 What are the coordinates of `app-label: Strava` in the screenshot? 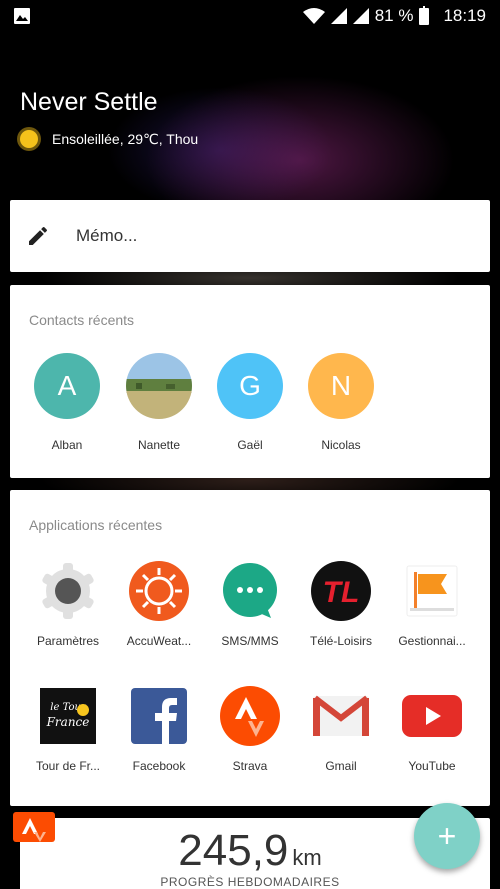 It's located at (250, 766).